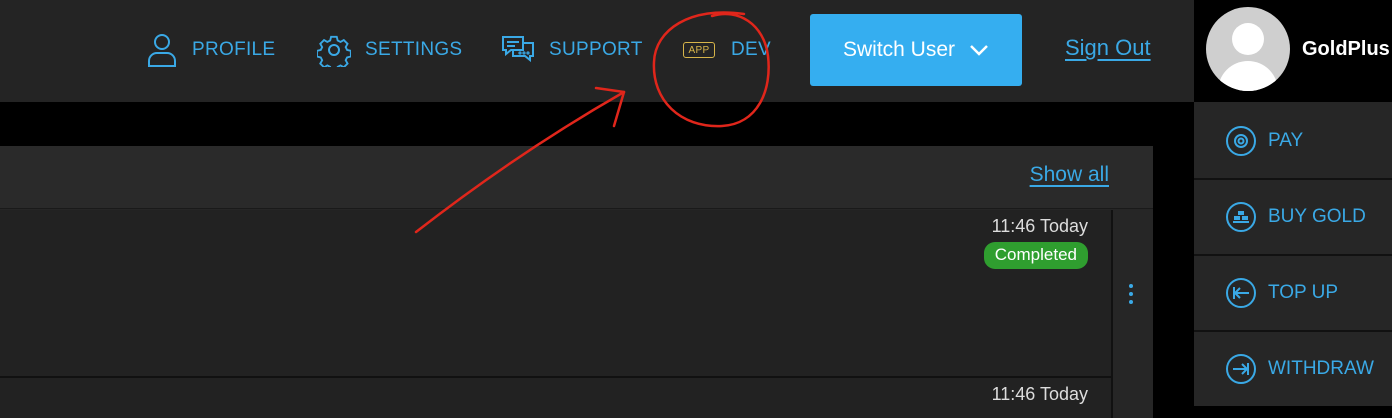  What do you see at coordinates (1293, 51) in the screenshot?
I see `user-profile: GoldPlus` at bounding box center [1293, 51].